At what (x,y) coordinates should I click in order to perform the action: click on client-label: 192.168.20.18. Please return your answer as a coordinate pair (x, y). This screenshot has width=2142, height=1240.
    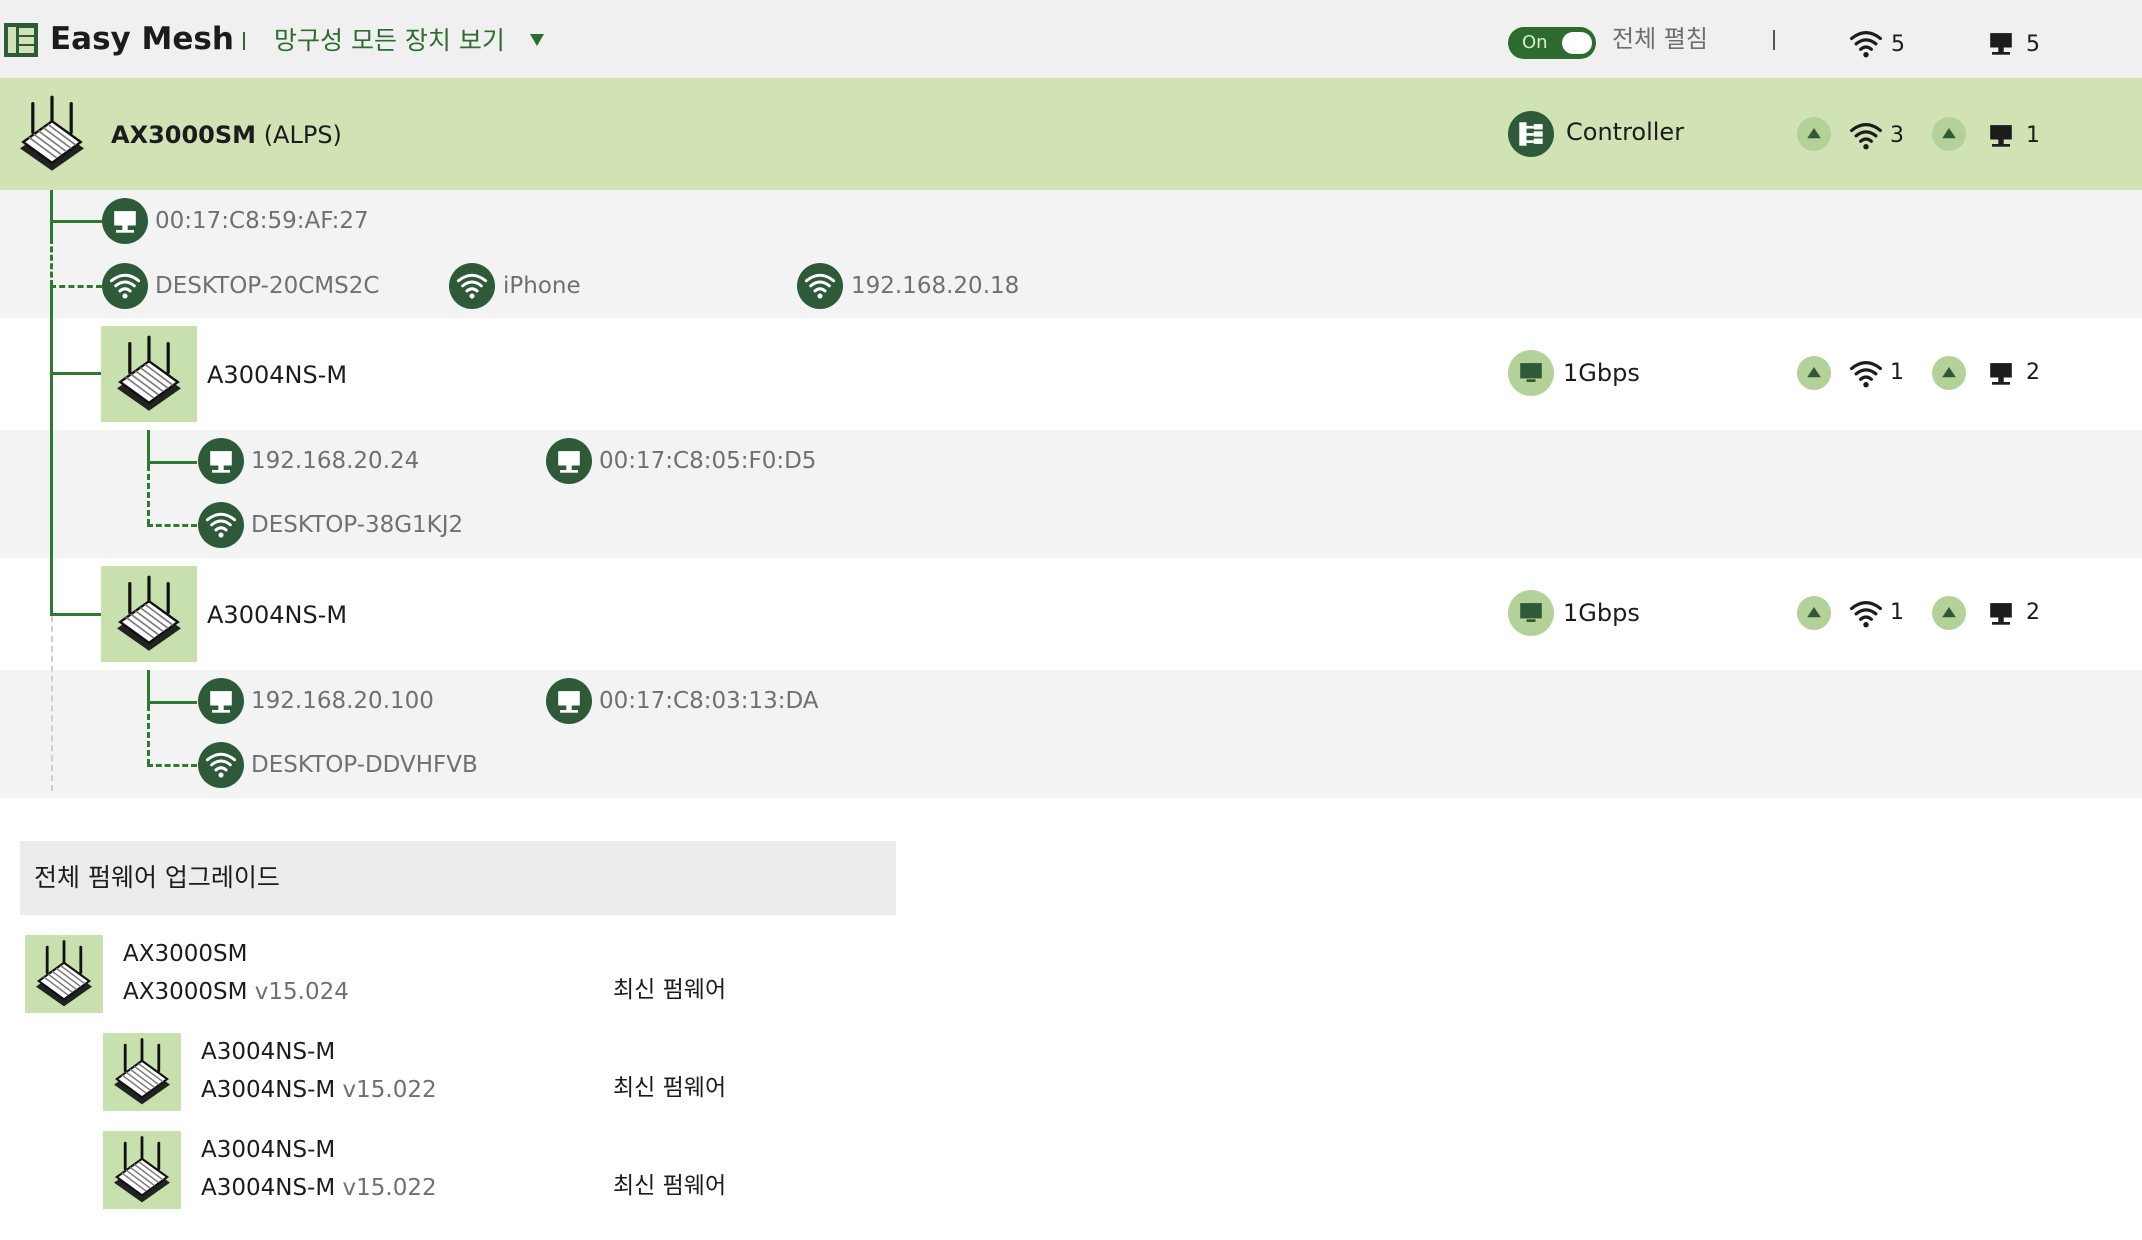
    Looking at the image, I should click on (935, 286).